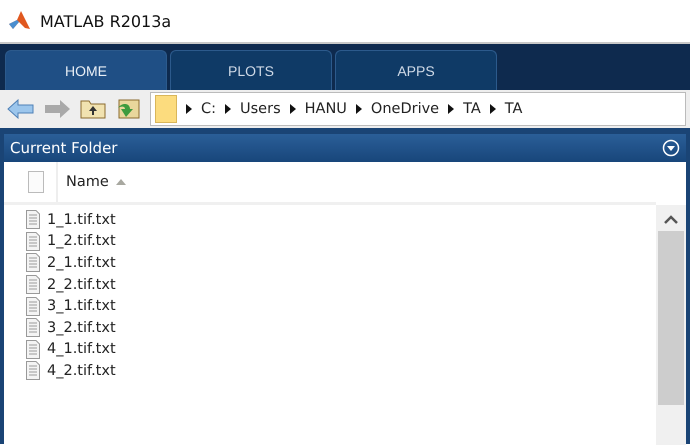  I want to click on folder-icon, so click(166, 109).